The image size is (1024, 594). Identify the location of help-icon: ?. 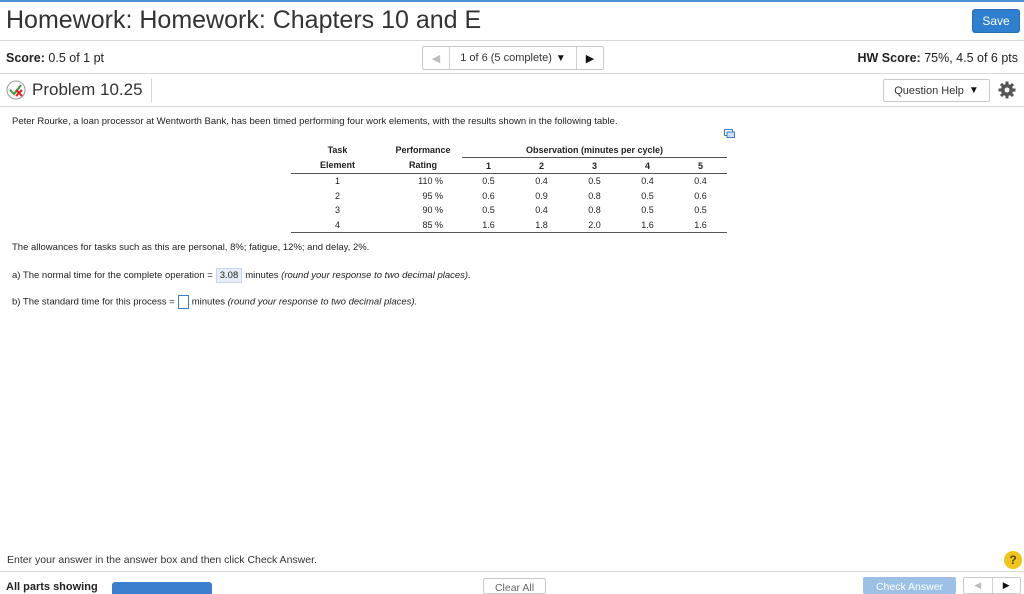
(1013, 560).